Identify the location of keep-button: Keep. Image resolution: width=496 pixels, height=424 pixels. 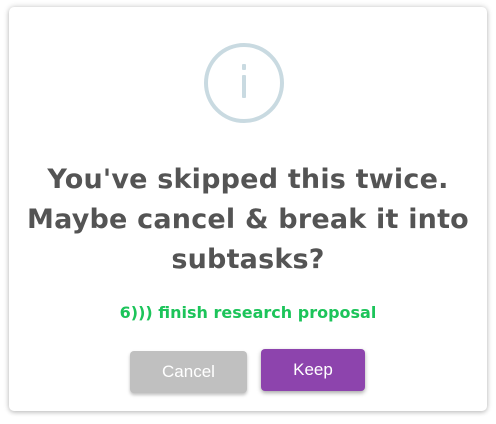
(313, 370).